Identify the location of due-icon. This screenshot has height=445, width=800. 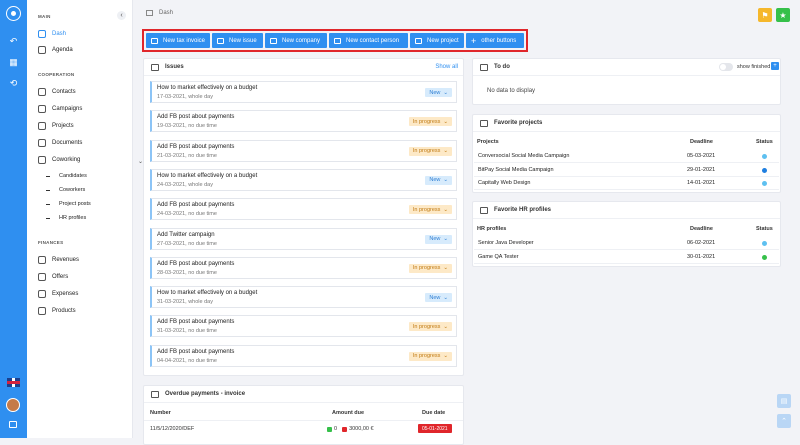
(345, 429).